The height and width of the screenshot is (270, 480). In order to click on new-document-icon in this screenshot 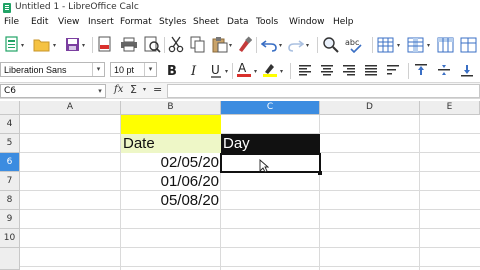, I will do `click(12, 44)`.